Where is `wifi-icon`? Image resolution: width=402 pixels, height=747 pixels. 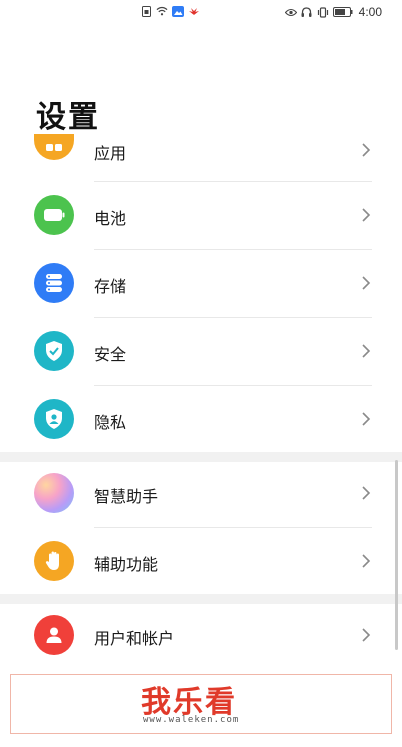 wifi-icon is located at coordinates (162, 11).